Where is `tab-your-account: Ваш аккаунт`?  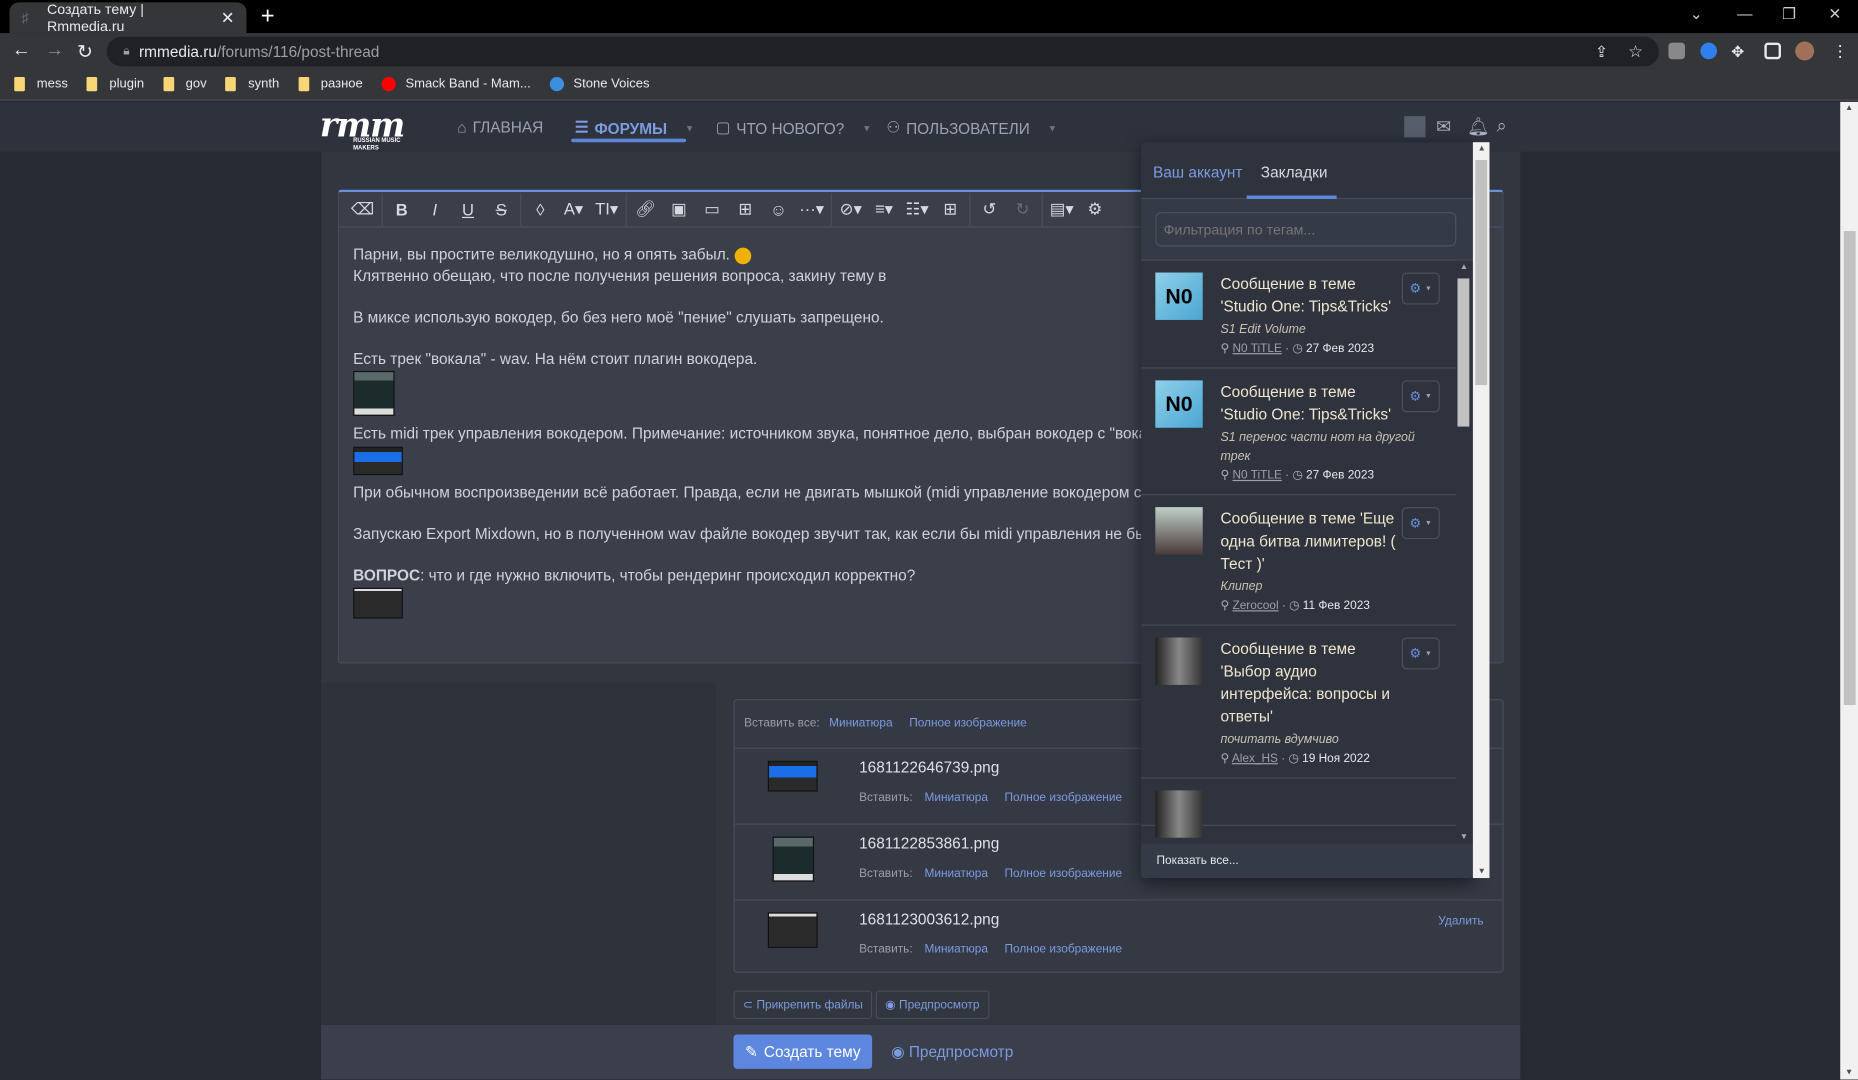
tab-your-account: Ваш аккаунт is located at coordinates (1198, 173).